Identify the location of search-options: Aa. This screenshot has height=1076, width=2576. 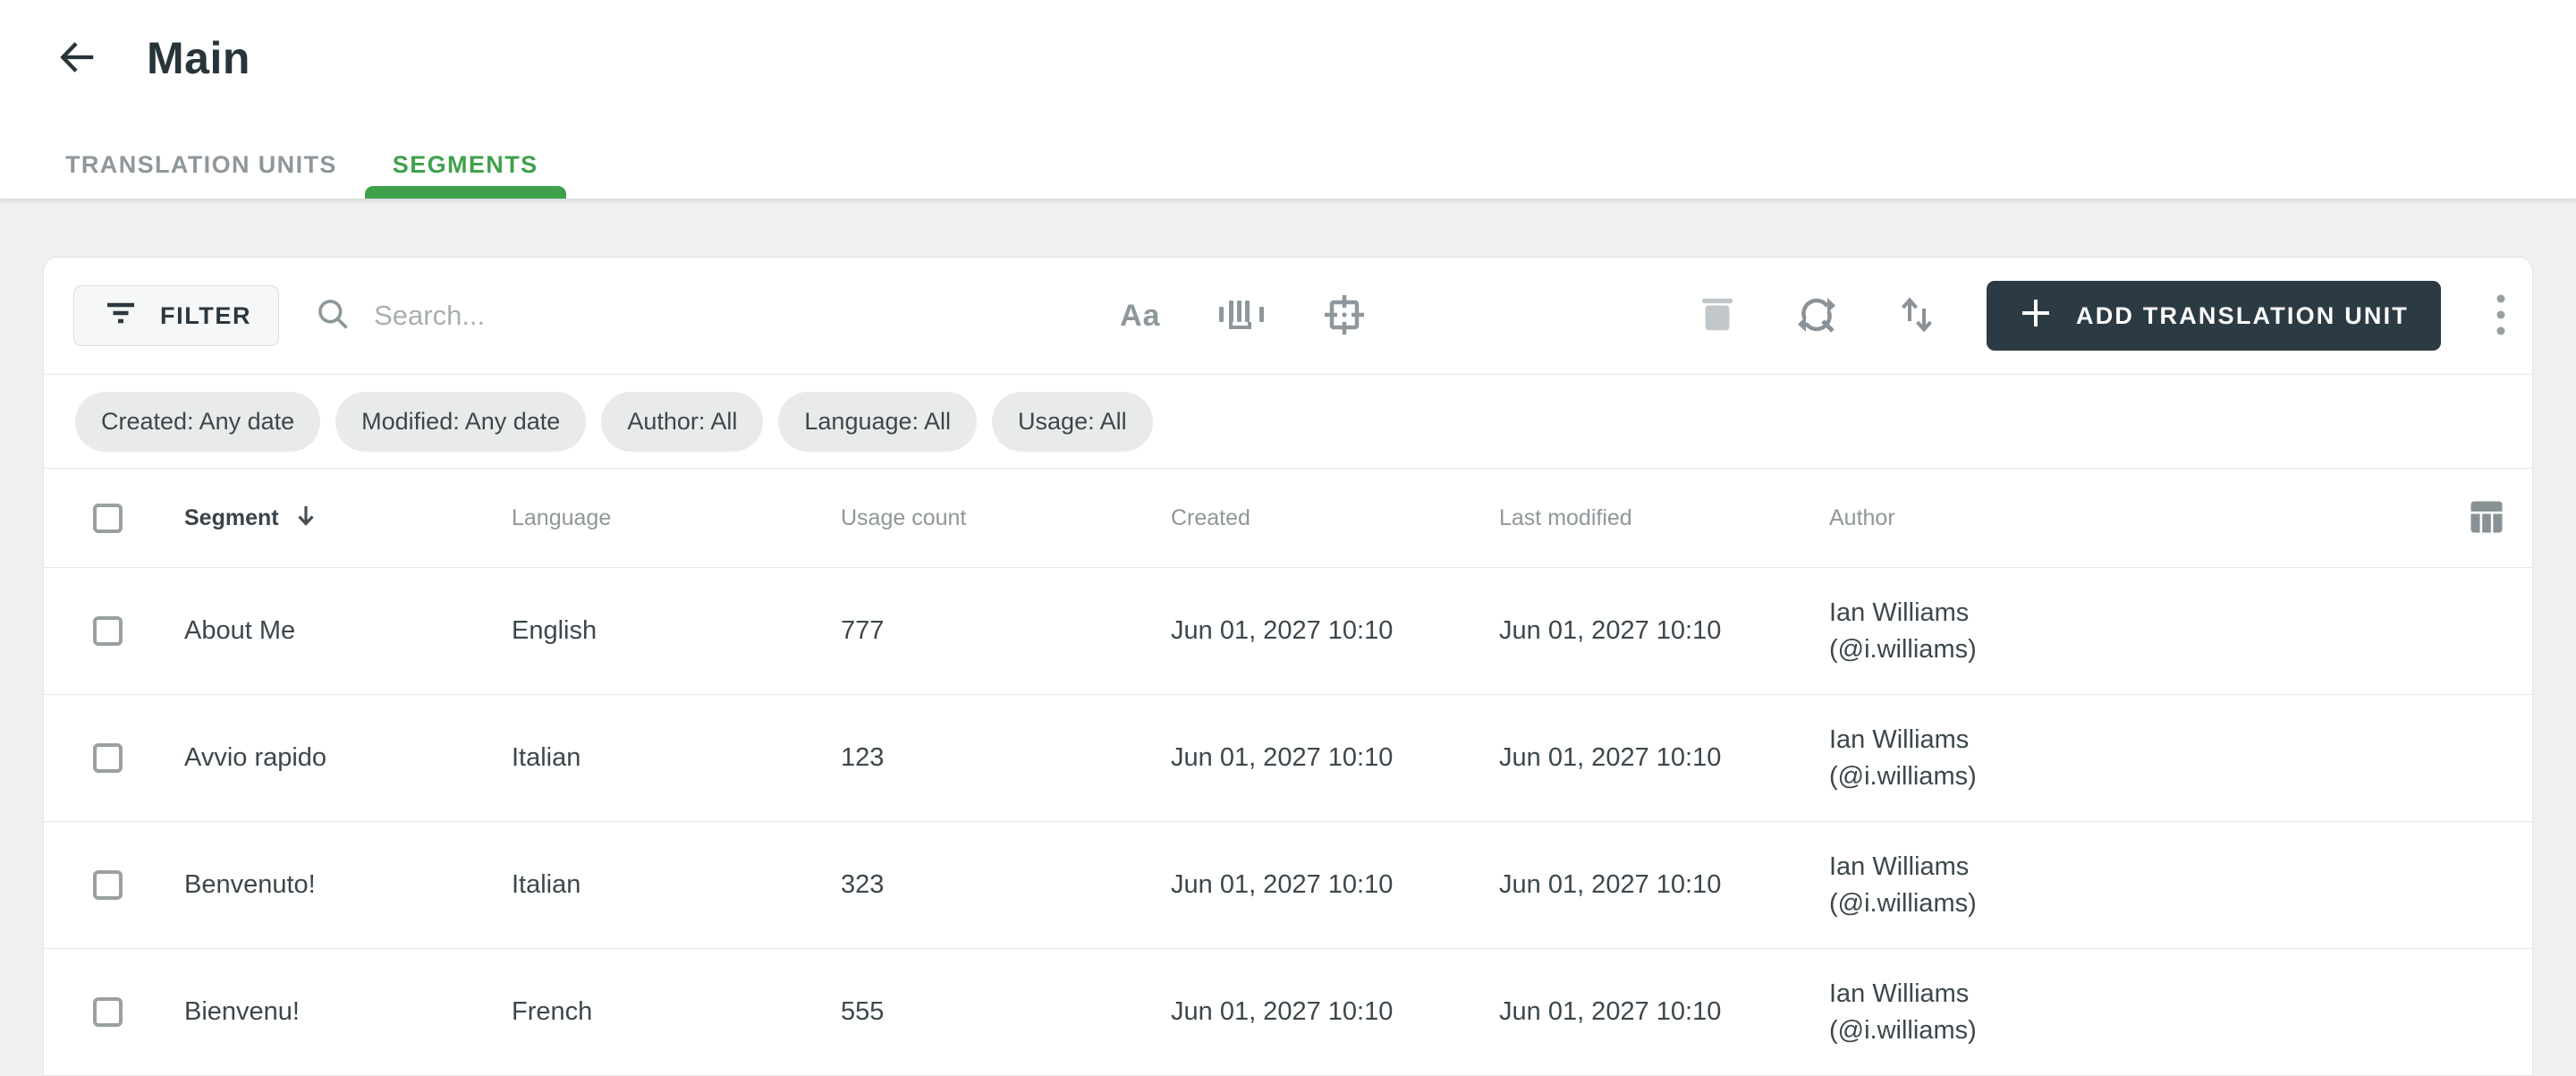
(1242, 316).